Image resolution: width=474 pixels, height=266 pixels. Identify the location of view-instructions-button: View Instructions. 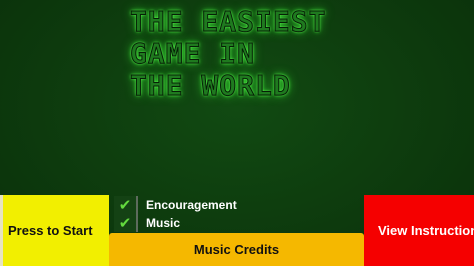
(419, 230).